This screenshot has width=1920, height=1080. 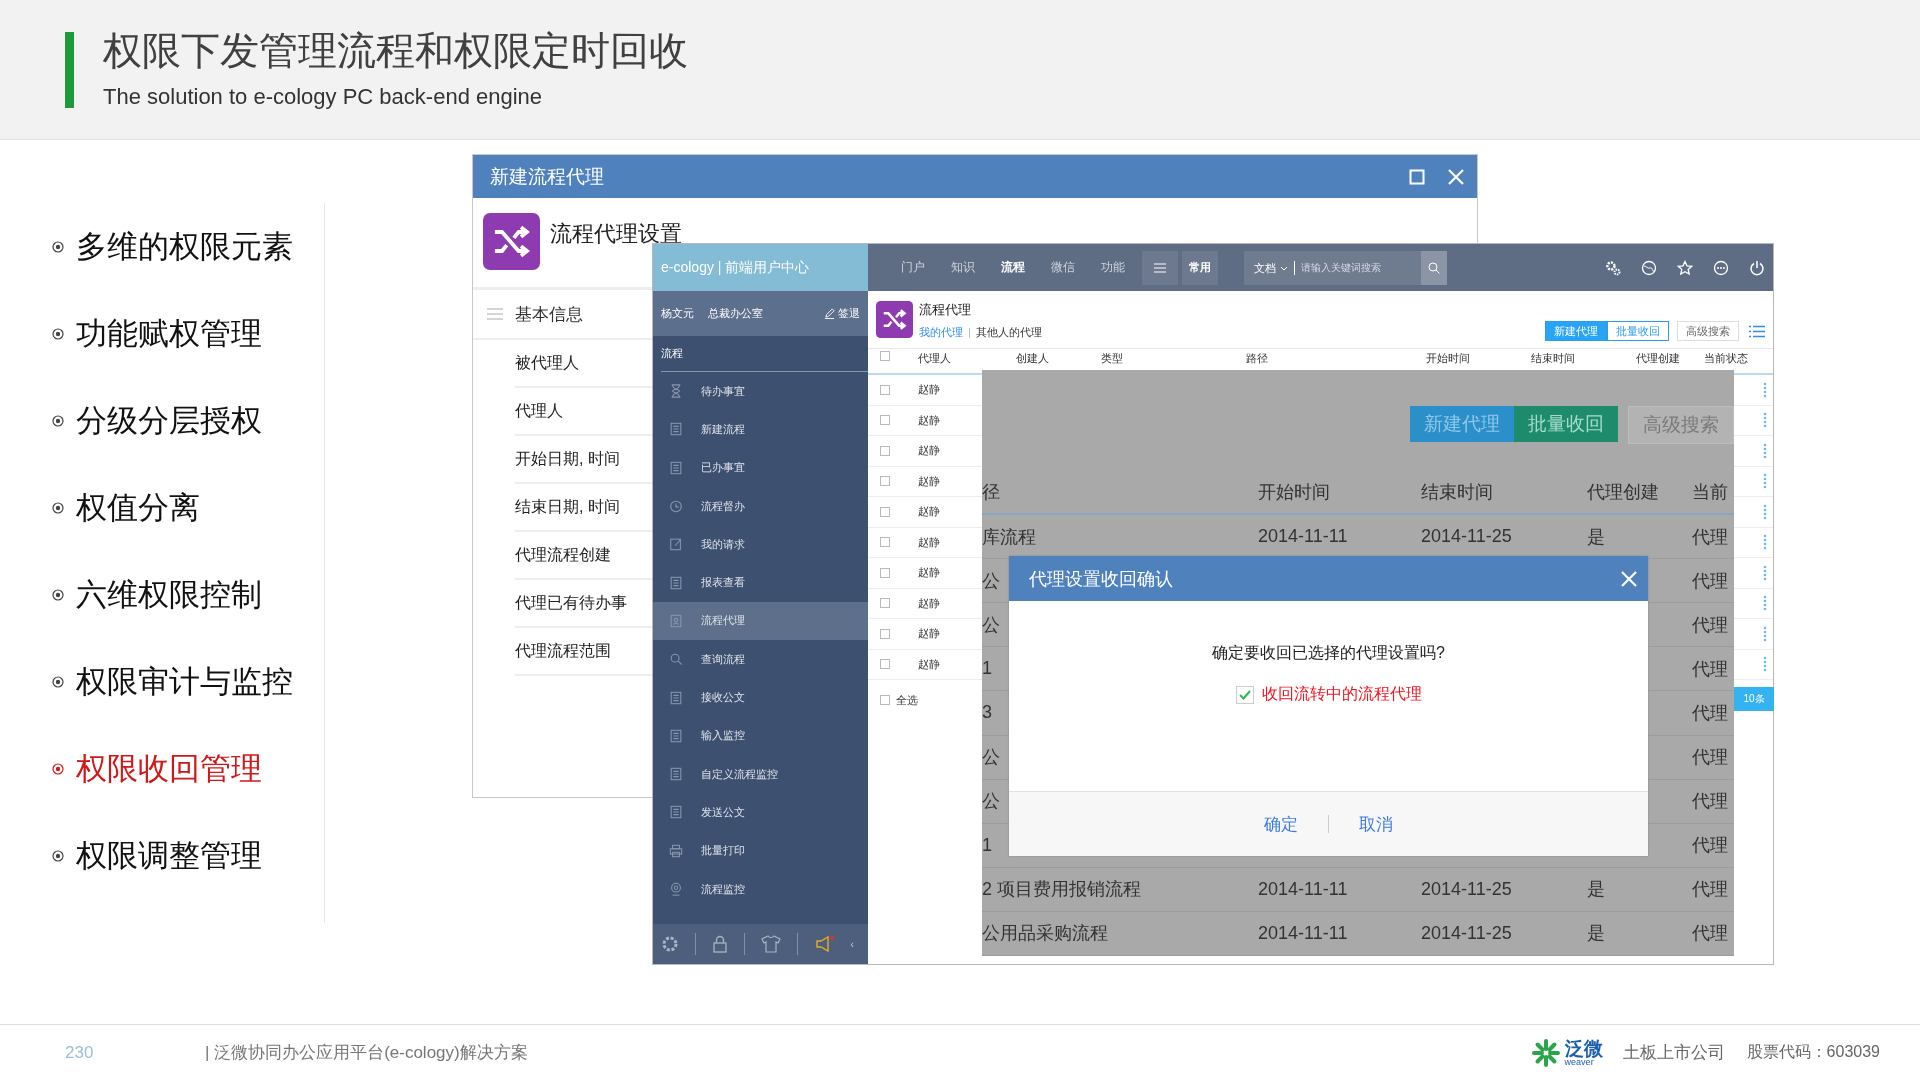 I want to click on shirt-icon, so click(x=771, y=944).